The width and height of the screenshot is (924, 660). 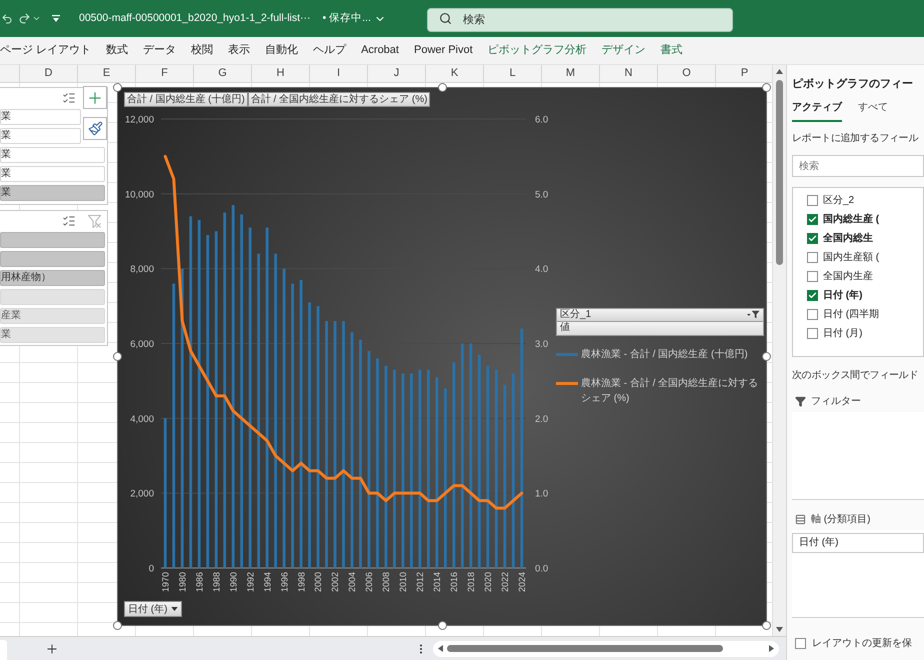 I want to click on ribbon-tab: ヘルプ, so click(x=329, y=50).